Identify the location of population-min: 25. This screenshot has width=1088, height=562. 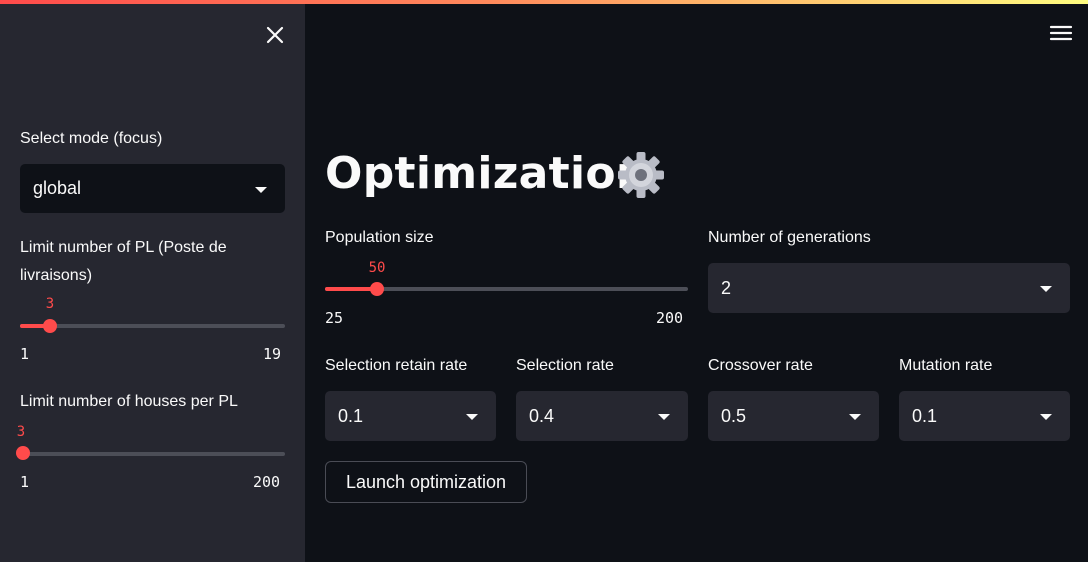
(334, 318).